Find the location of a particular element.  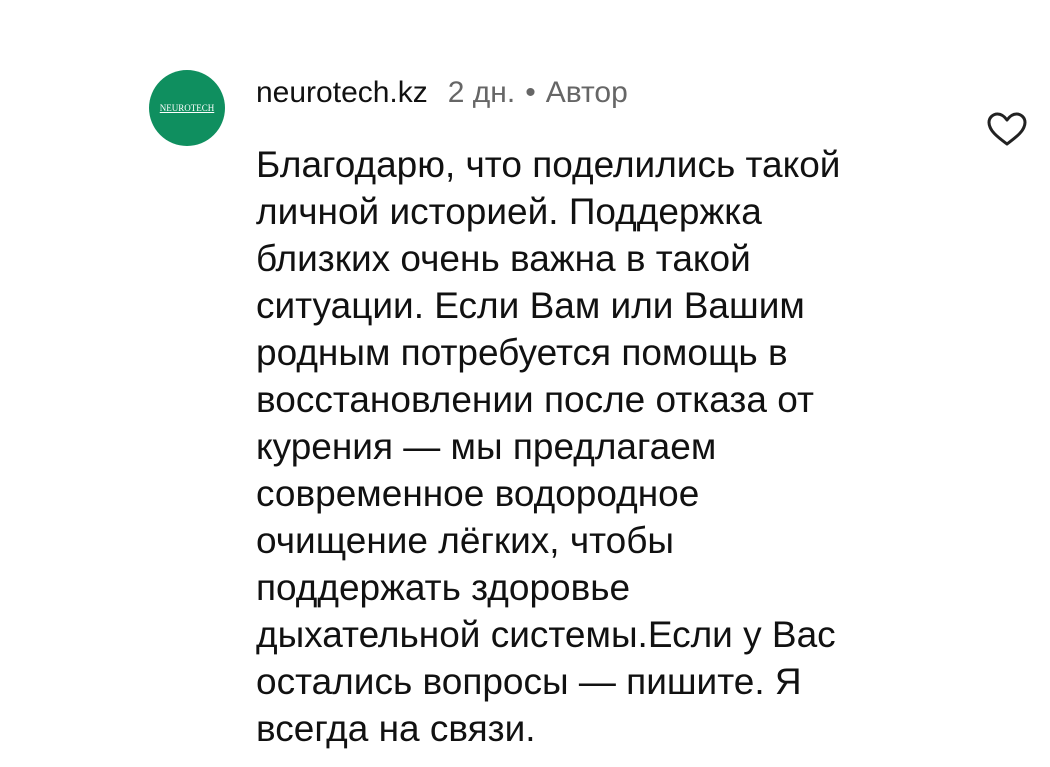

avatar-logo-text: NEUROTECH is located at coordinates (187, 108).